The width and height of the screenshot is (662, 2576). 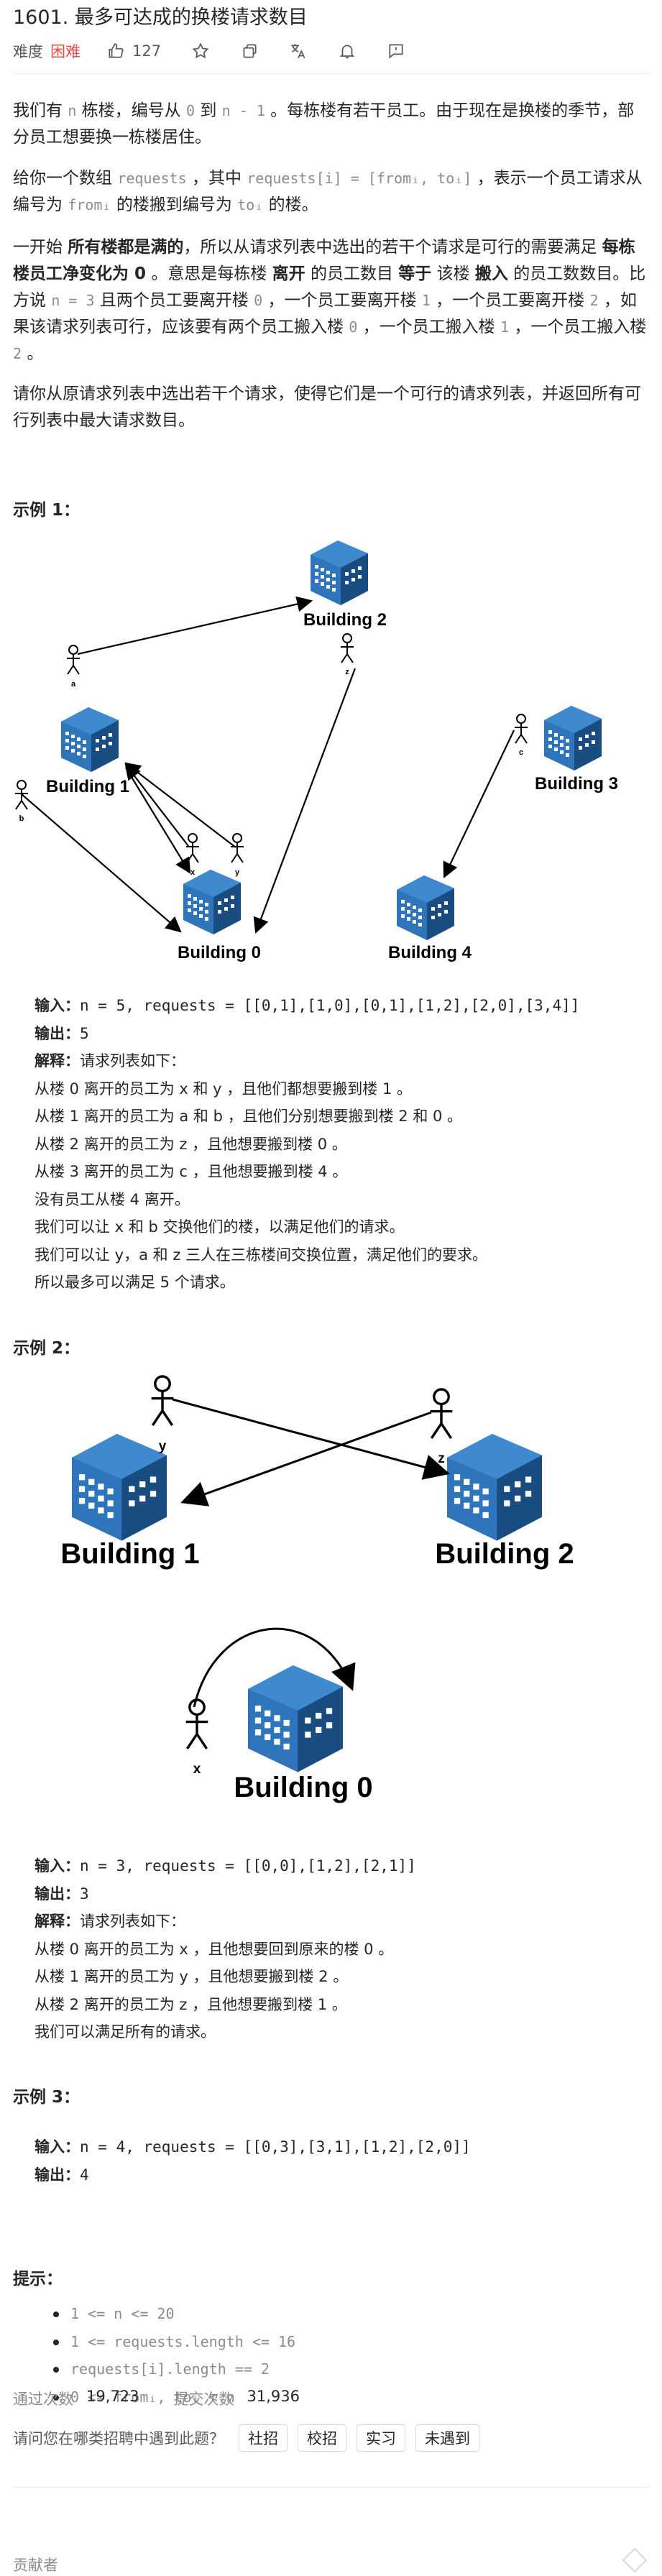 I want to click on accepted-count: 19,723, so click(x=112, y=2396).